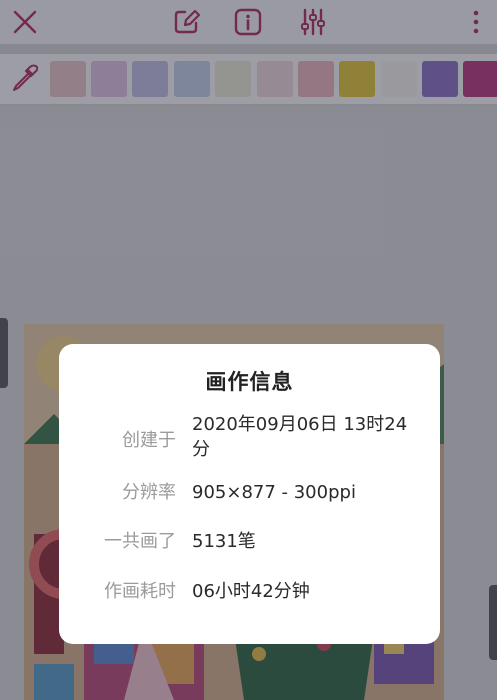  I want to click on created-label: 创建于, so click(149, 440).